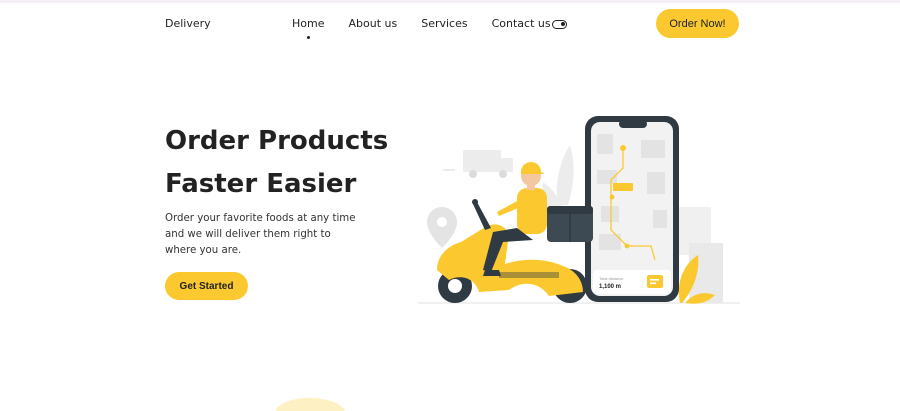  Describe the element at coordinates (261, 184) in the screenshot. I see `hero-title-line-2: Faster Easier` at that location.